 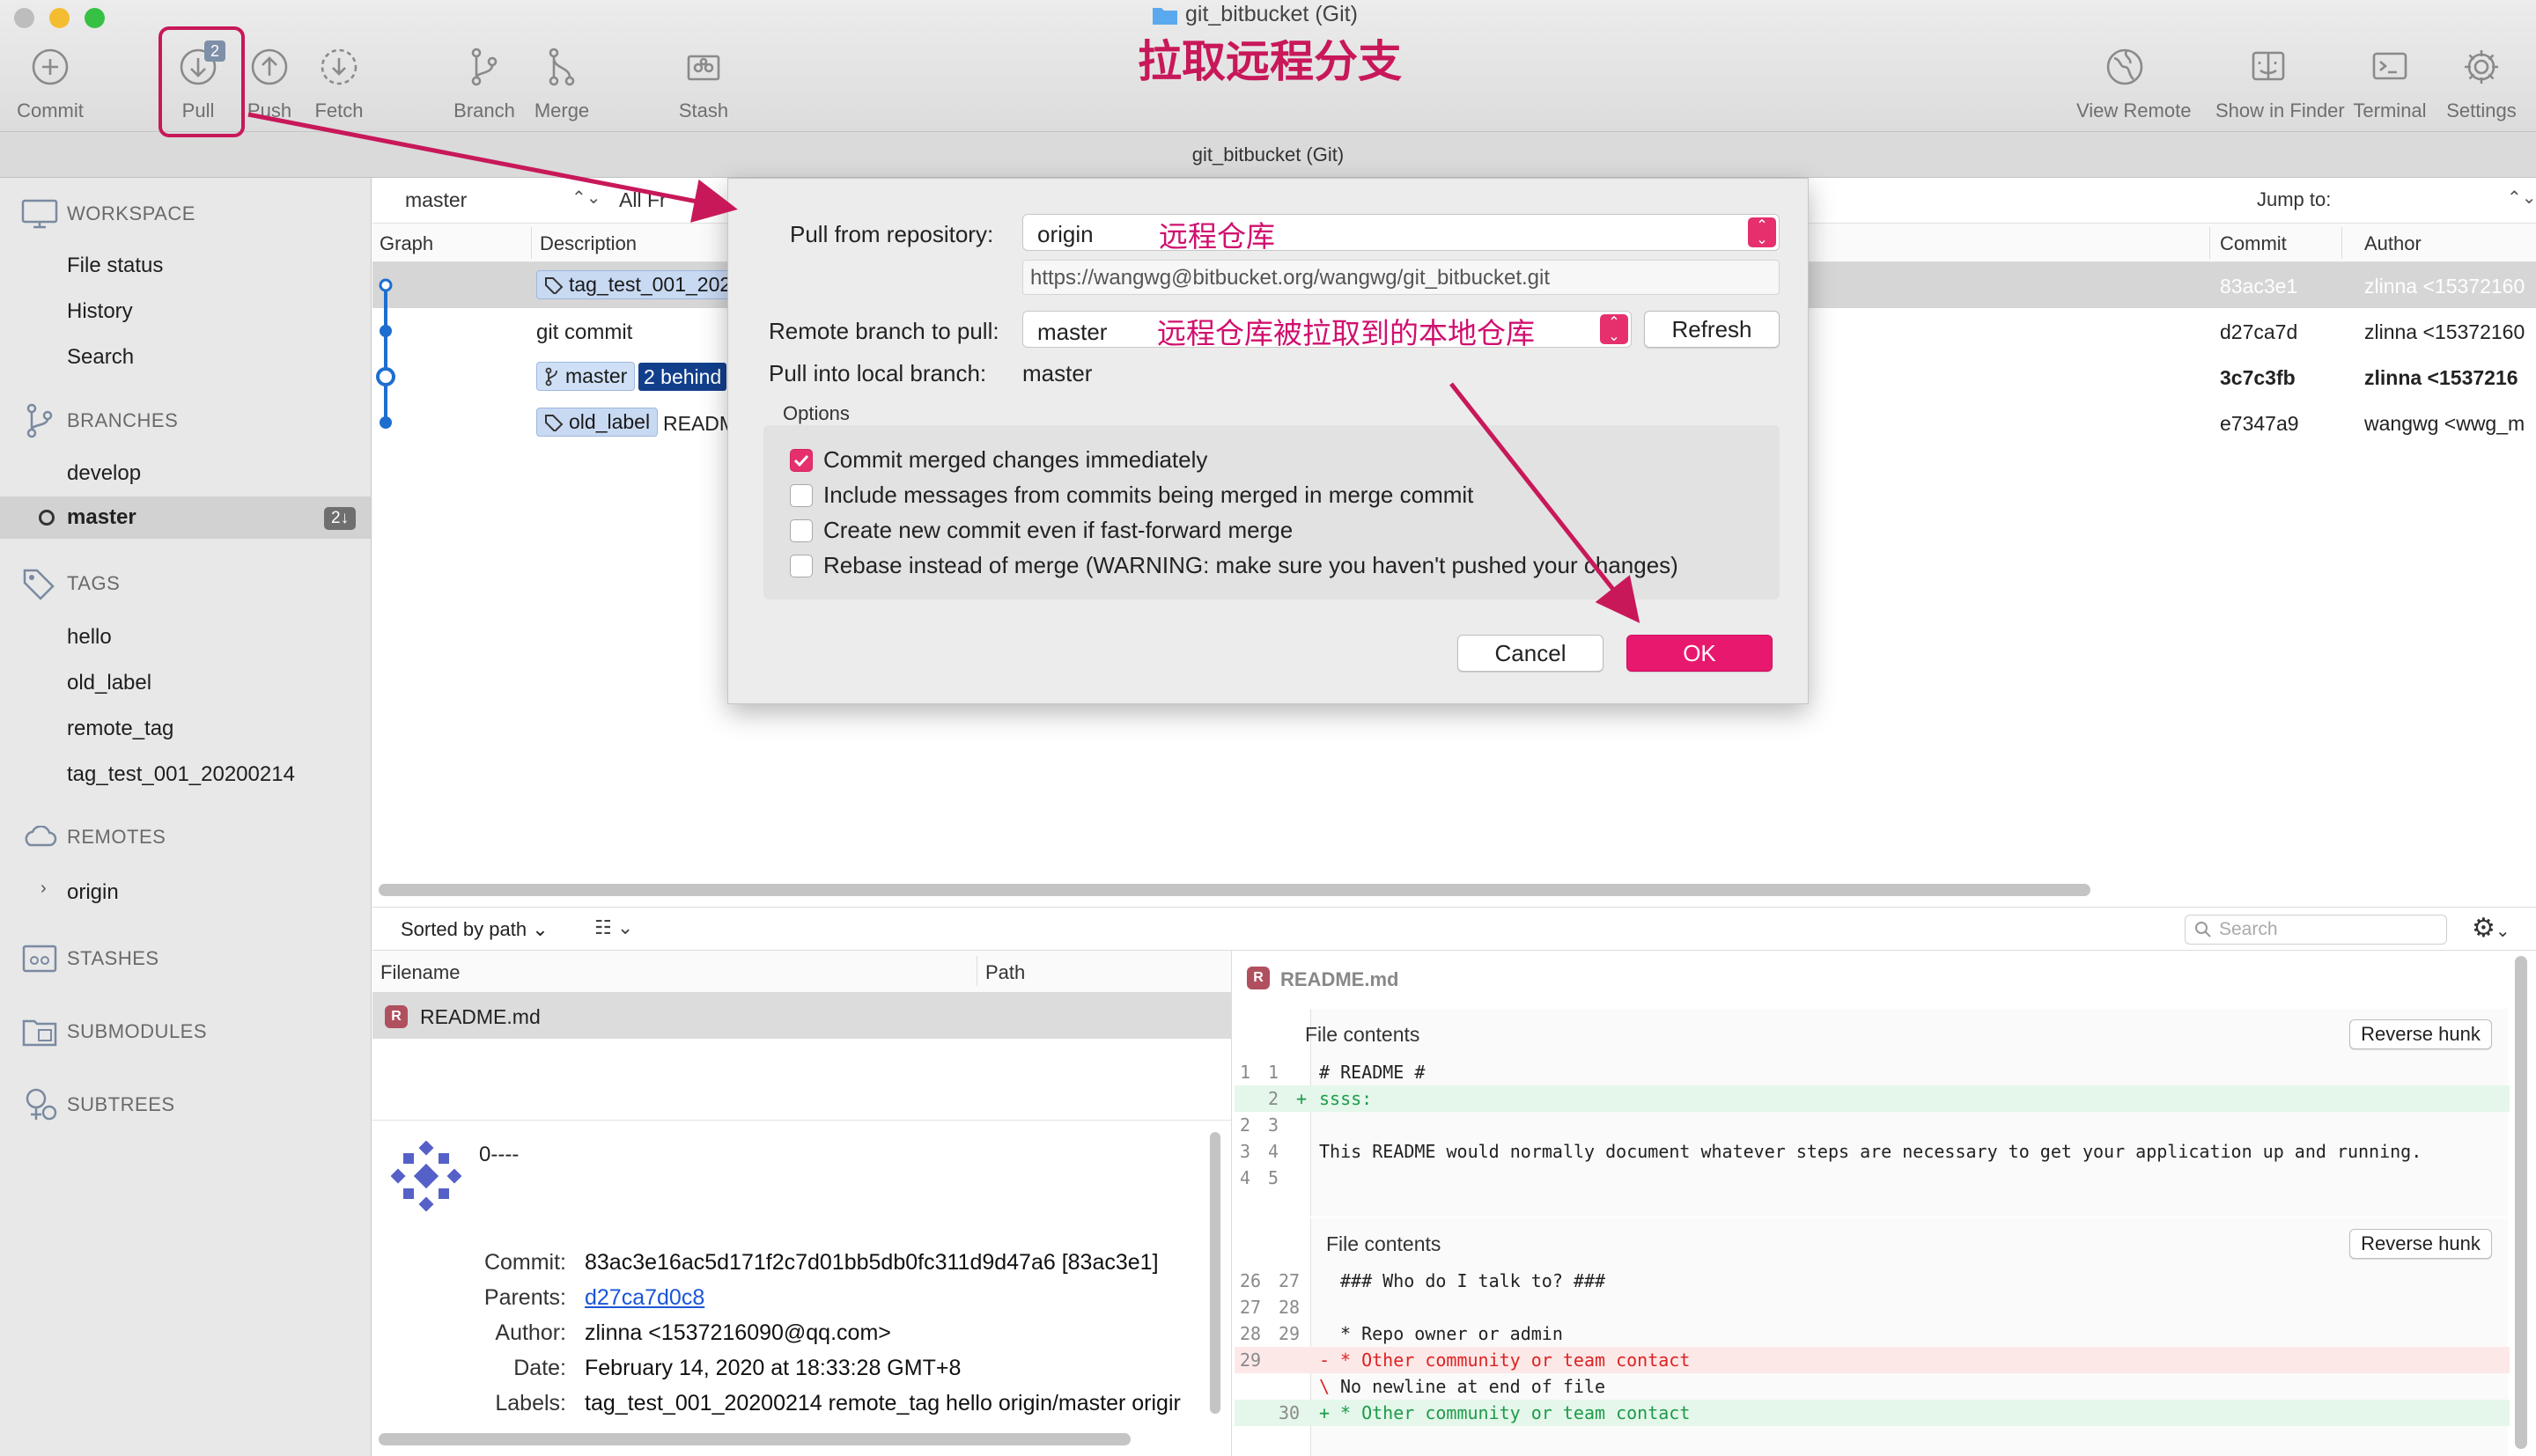 I want to click on zoom-window-button, so click(x=95, y=18).